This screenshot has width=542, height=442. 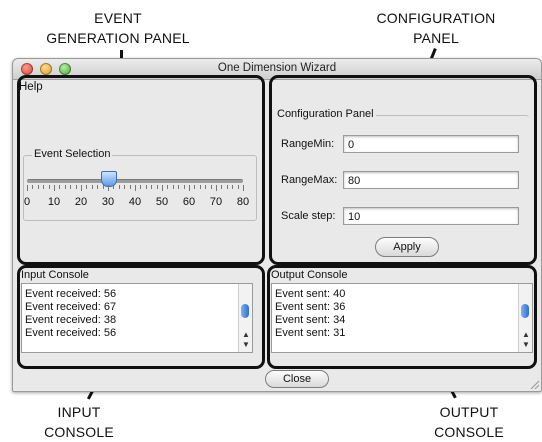 I want to click on window-title: One Dimension Wizard, so click(x=277, y=68).